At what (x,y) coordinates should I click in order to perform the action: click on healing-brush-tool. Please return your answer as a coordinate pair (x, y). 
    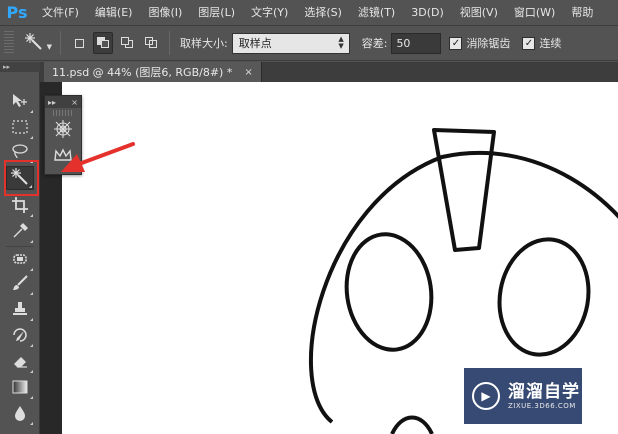
    Looking at the image, I should click on (20, 260).